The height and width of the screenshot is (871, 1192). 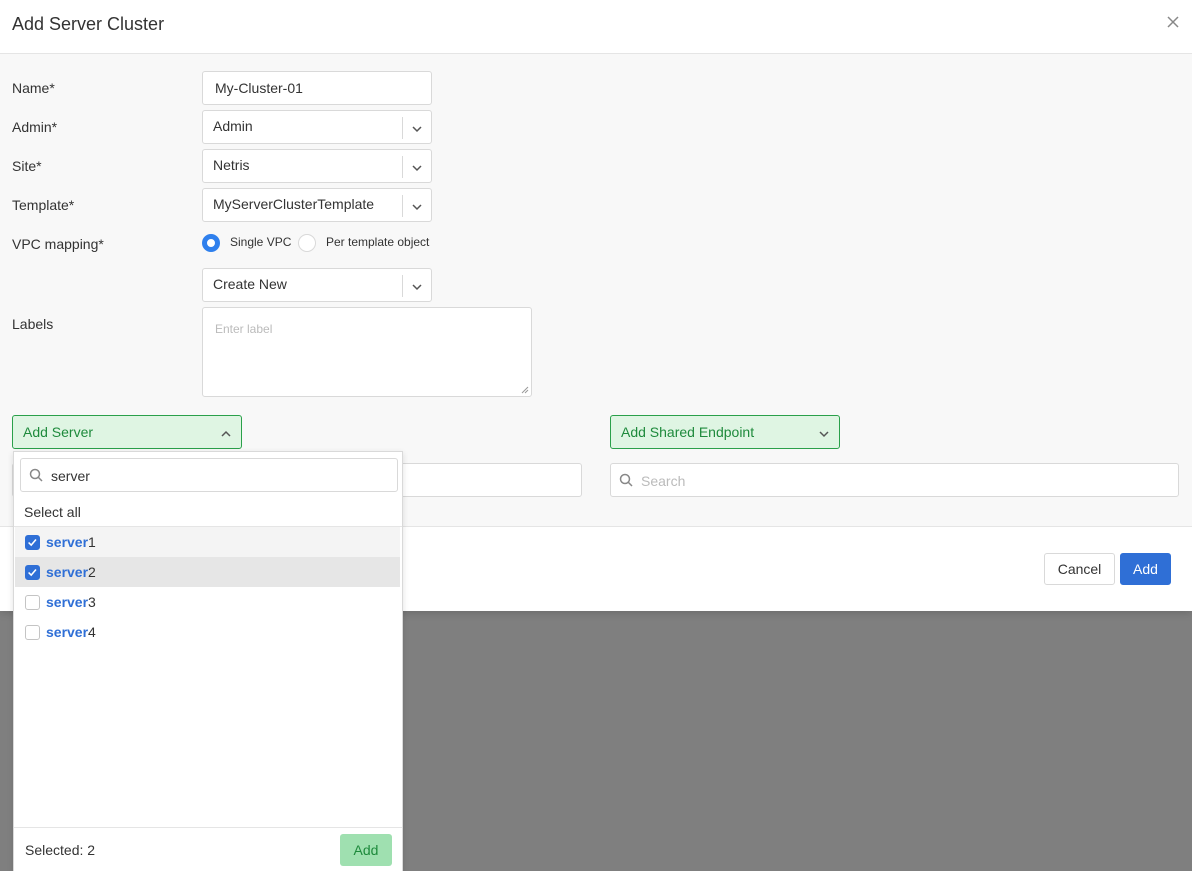 I want to click on list-item-label: server1, so click(x=71, y=542).